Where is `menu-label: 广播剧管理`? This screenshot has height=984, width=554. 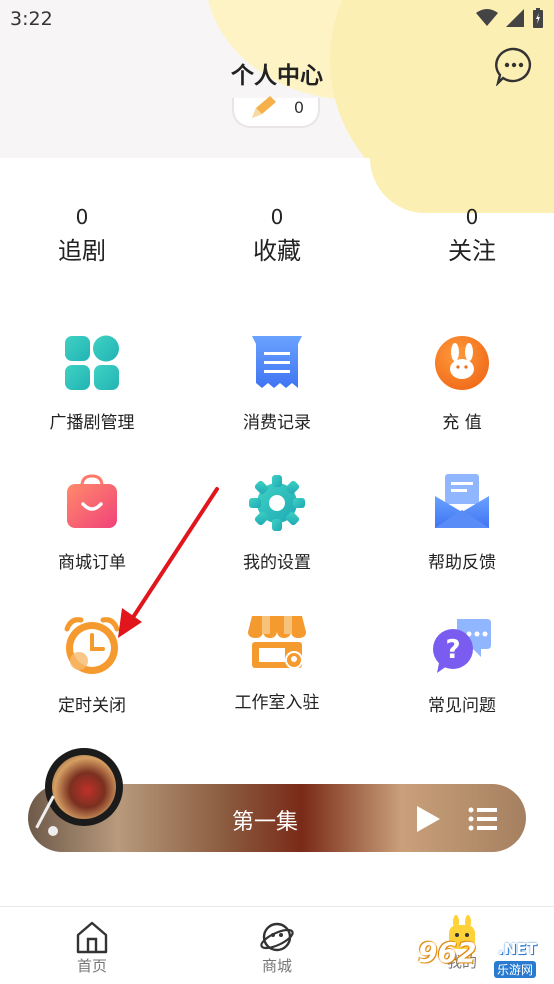 menu-label: 广播剧管理 is located at coordinates (92, 423).